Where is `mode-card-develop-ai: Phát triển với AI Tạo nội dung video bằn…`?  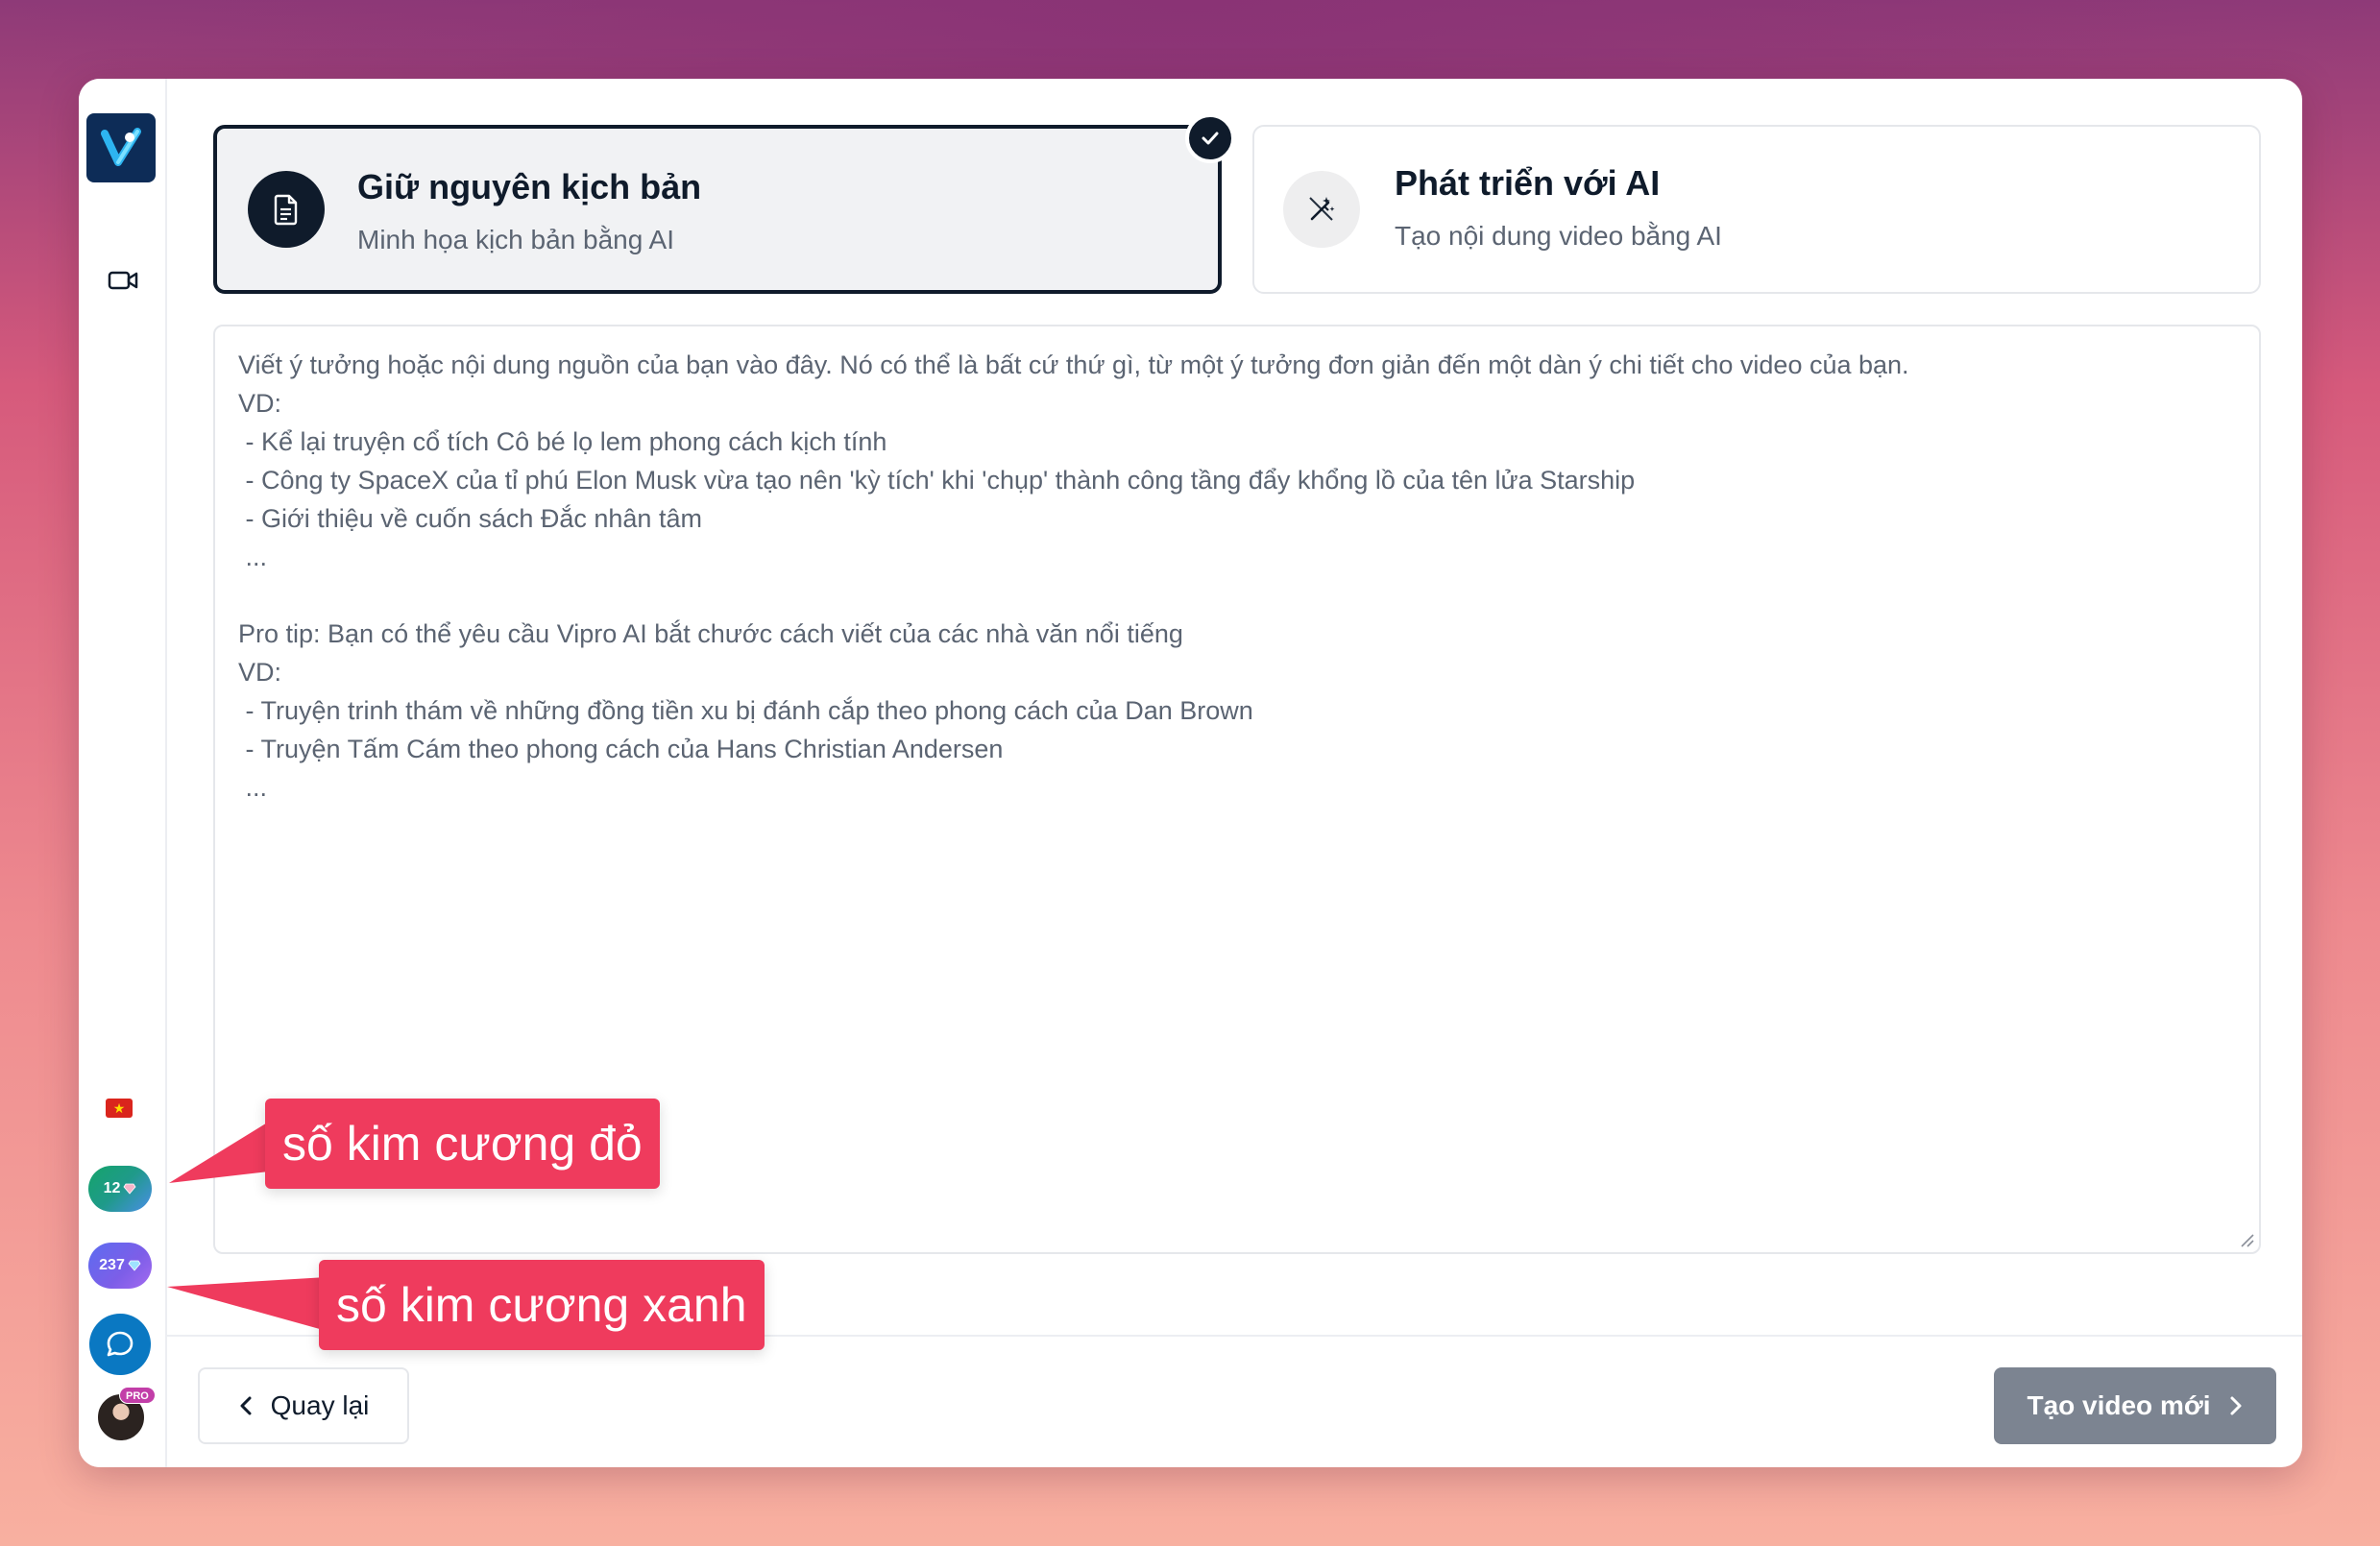 mode-card-develop-ai: Phát triển với AI Tạo nội dung video bằn… is located at coordinates (1757, 209).